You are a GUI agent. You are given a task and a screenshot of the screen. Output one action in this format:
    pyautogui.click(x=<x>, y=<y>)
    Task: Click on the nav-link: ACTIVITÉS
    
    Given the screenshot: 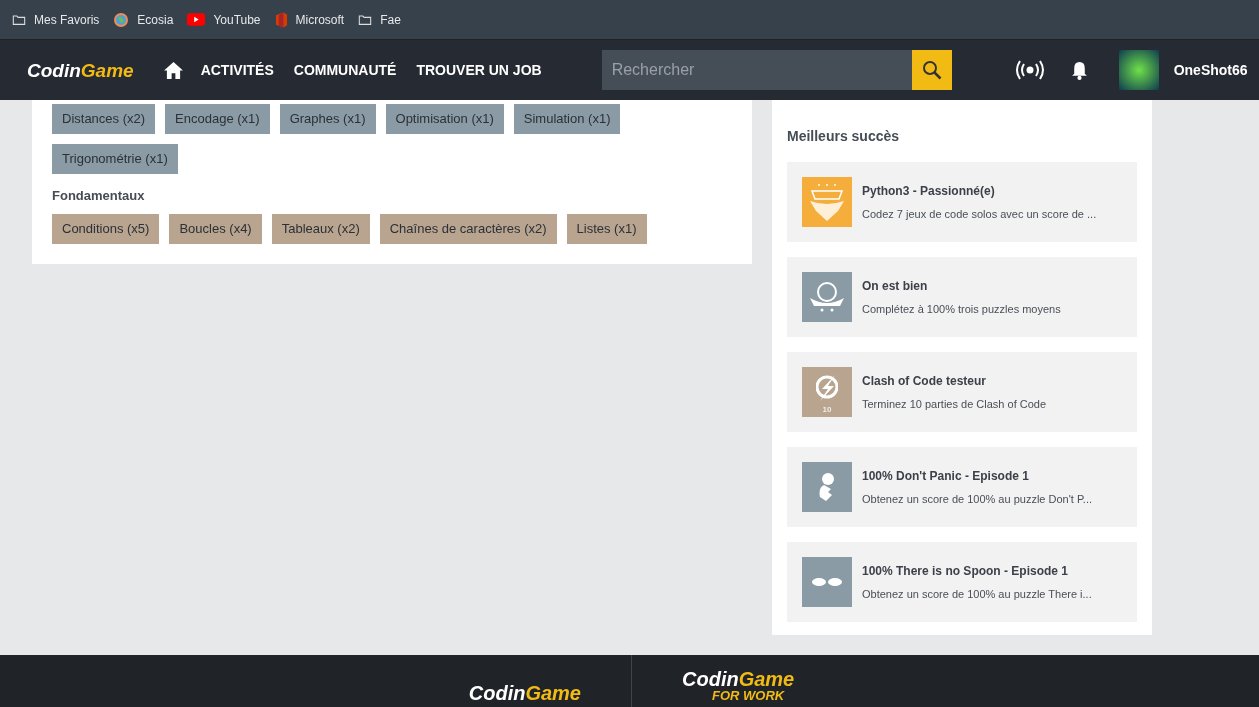 What is the action you would take?
    pyautogui.click(x=237, y=70)
    